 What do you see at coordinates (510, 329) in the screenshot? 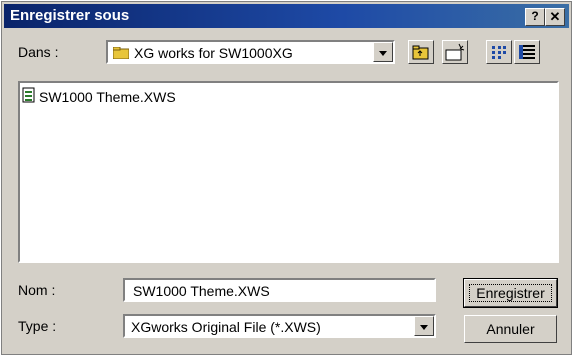
I see `cancel-button: Annuler` at bounding box center [510, 329].